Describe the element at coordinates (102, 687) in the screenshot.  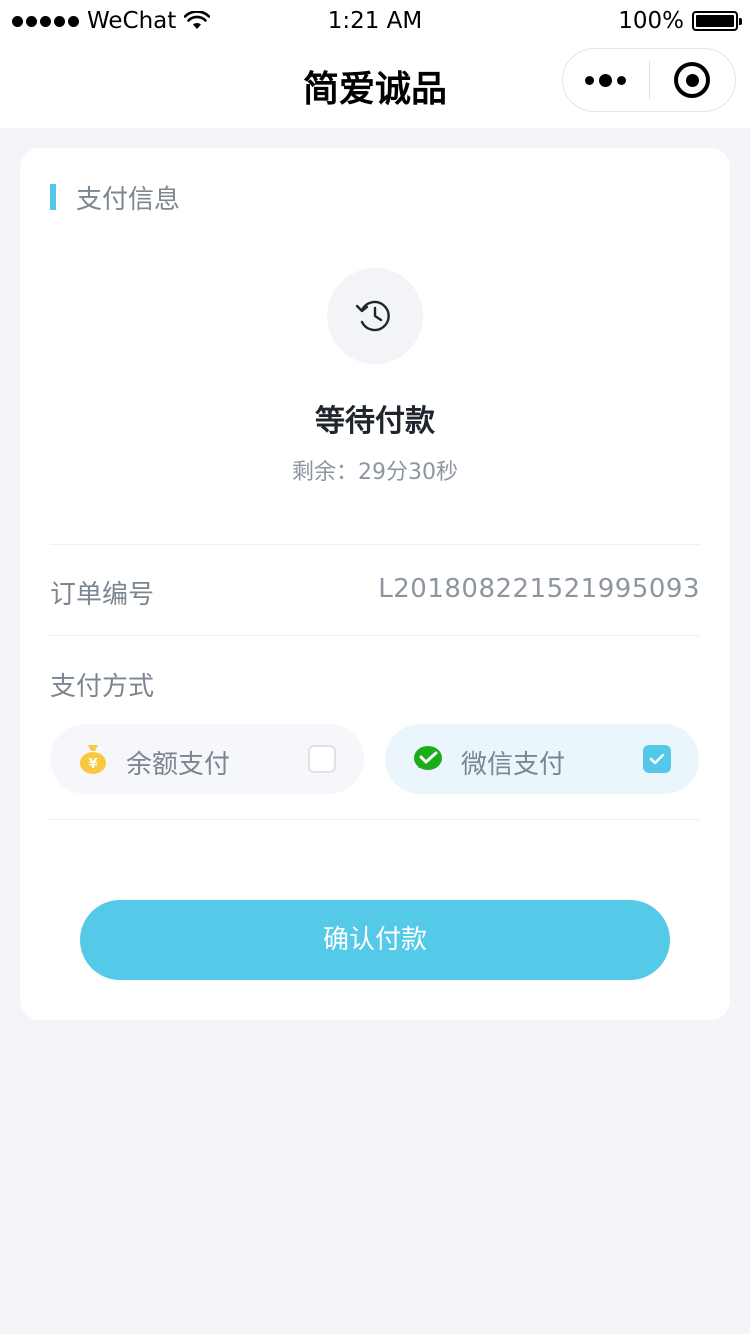
I see `payment-method-label: 支付方式` at that location.